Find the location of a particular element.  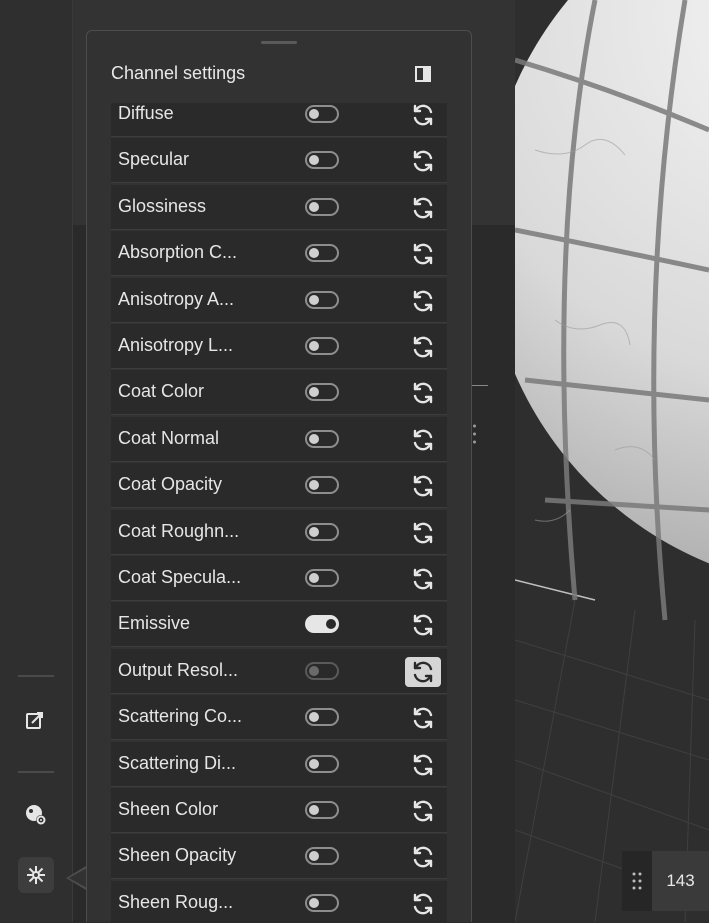

channel-row: Specular is located at coordinates (279, 161).